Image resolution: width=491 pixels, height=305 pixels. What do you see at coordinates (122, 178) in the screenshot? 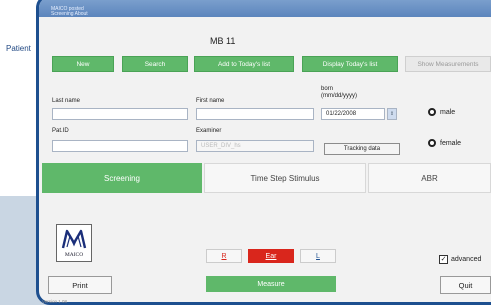
I see `tab-screening: Screening` at bounding box center [122, 178].